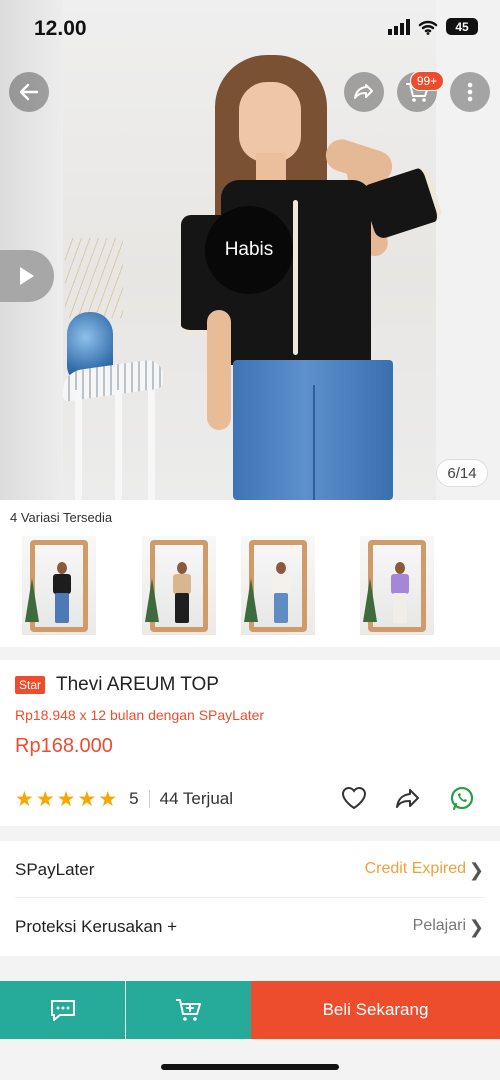 The image size is (500, 1080). What do you see at coordinates (137, 684) in the screenshot?
I see `product-title: Thevi AREUM TOP` at bounding box center [137, 684].